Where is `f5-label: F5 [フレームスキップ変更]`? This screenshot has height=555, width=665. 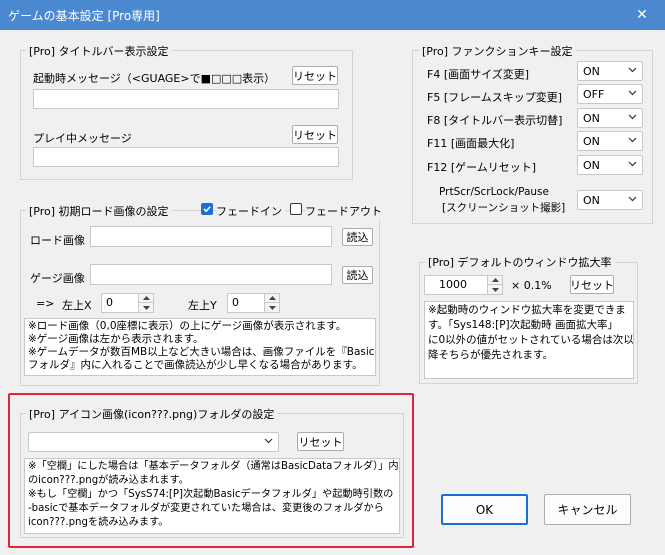
f5-label: F5 [フレームスキップ変更] is located at coordinates (495, 97).